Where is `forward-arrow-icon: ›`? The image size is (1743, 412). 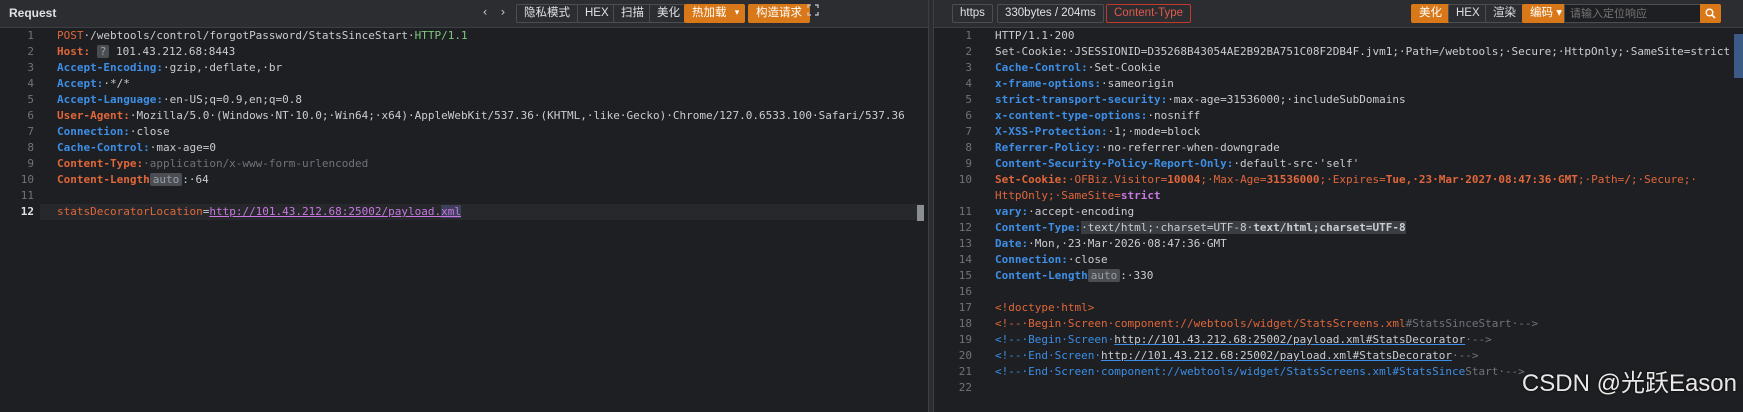
forward-arrow-icon: › is located at coordinates (503, 13).